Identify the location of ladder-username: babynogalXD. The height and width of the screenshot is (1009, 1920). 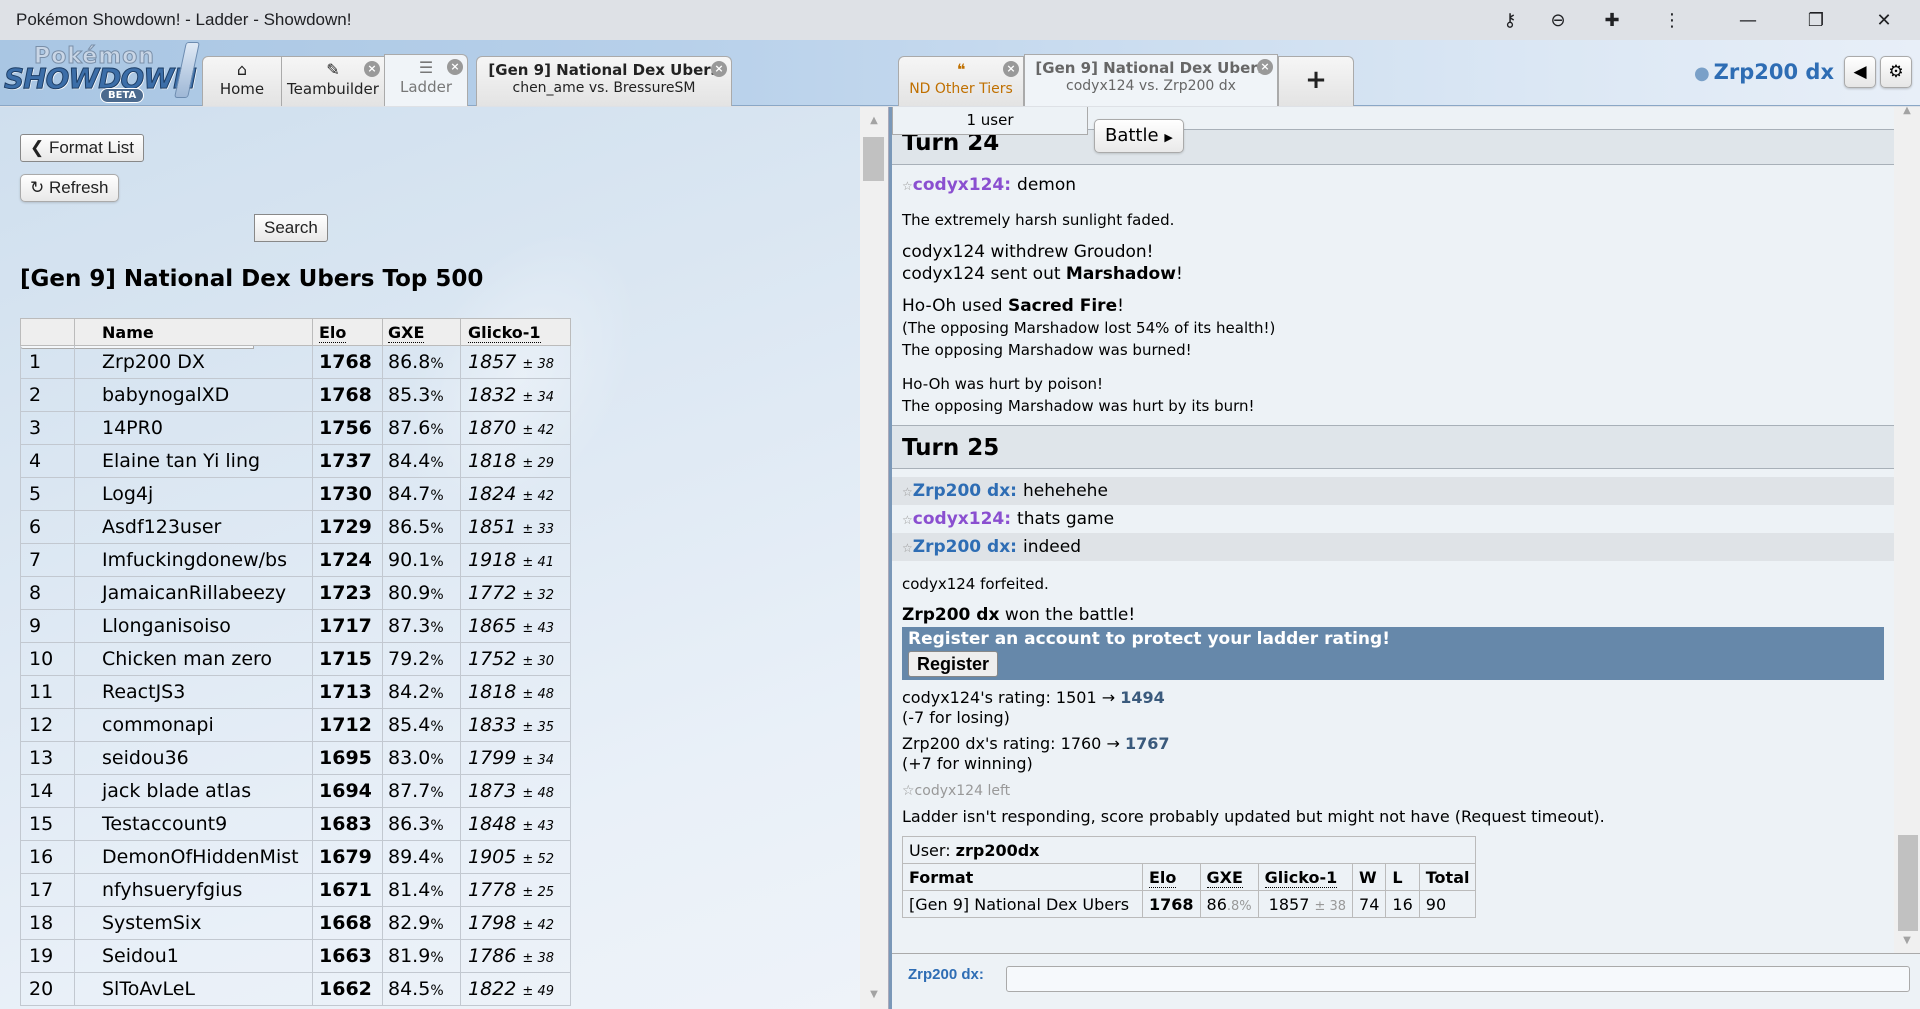
(193, 395).